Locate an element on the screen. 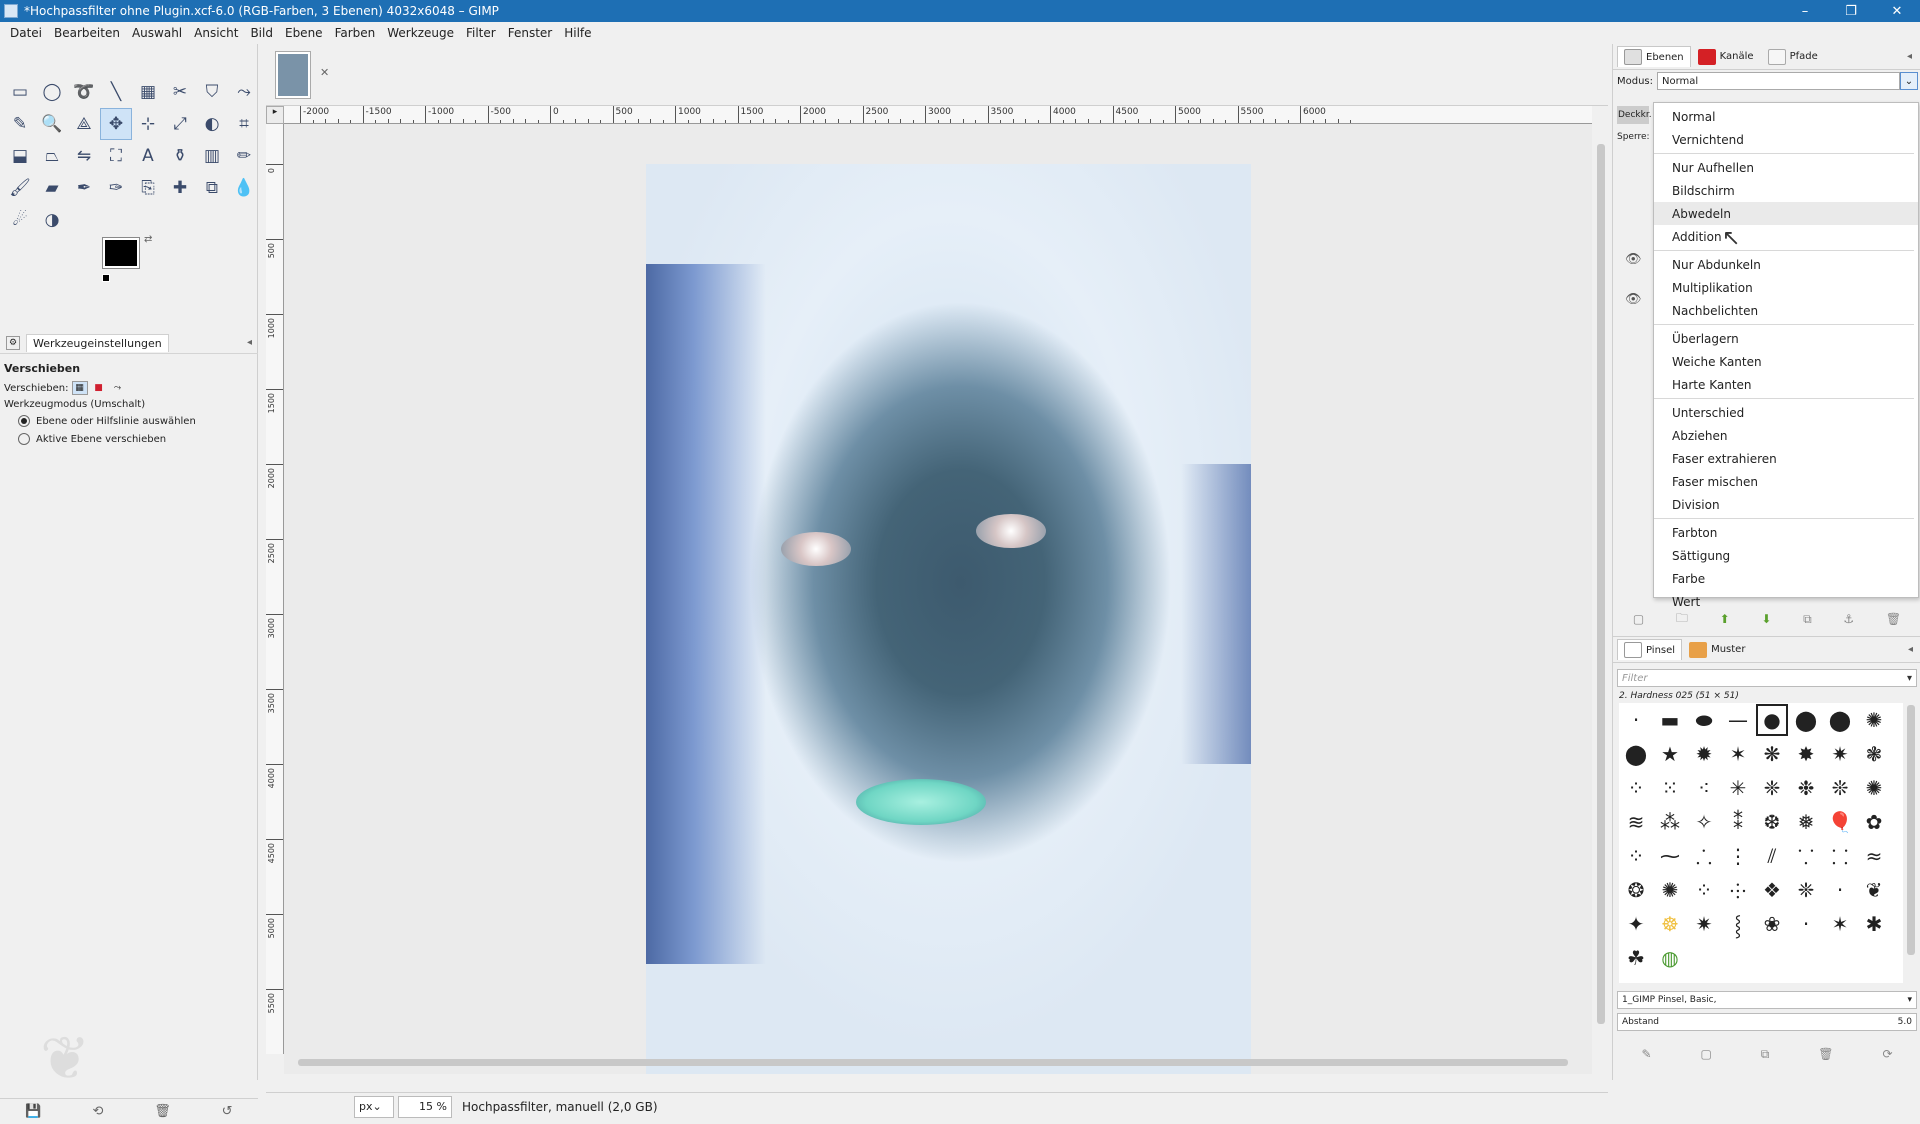 The image size is (1920, 1124). airbrush-icon: ✒ is located at coordinates (84, 188).